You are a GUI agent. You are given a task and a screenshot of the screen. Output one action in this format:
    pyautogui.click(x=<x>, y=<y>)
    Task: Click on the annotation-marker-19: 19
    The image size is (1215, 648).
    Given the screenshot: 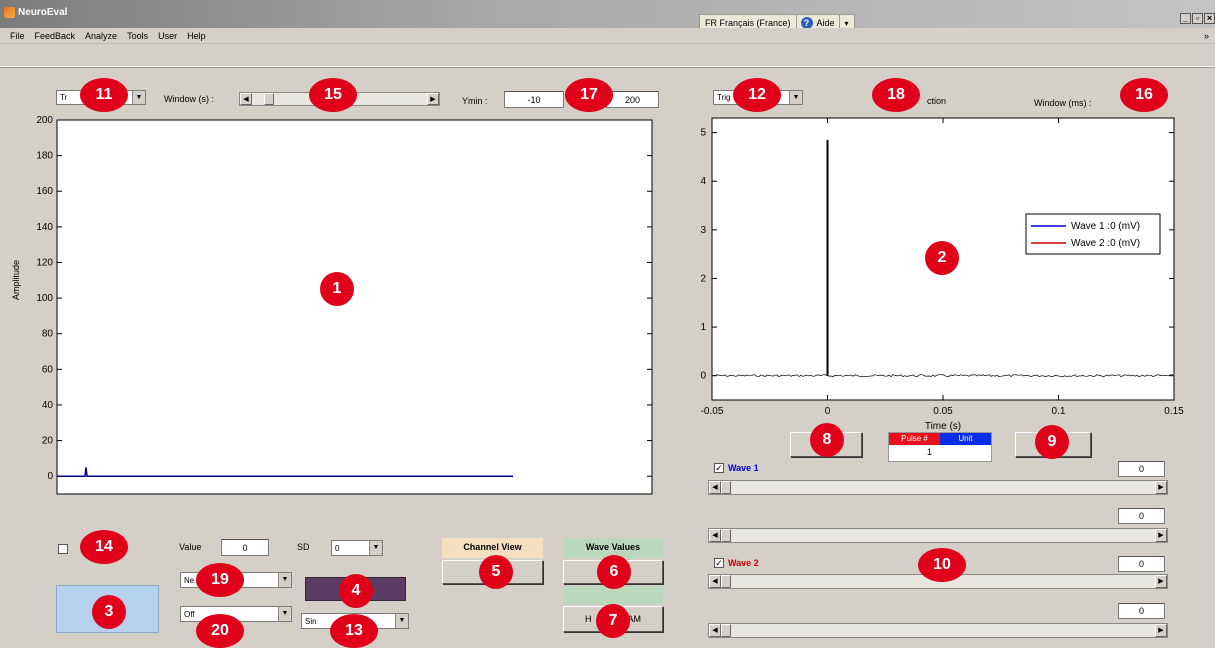 What is the action you would take?
    pyautogui.click(x=220, y=580)
    